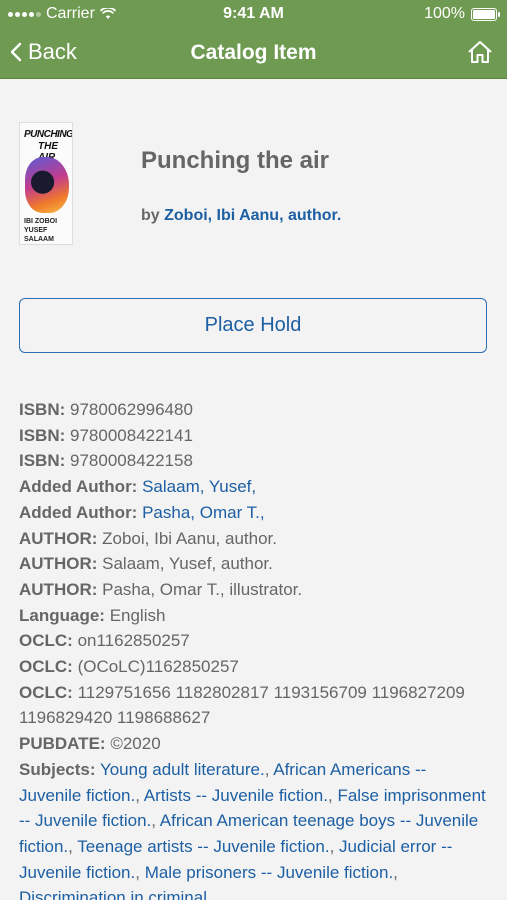 This screenshot has height=900, width=507. Describe the element at coordinates (148, 538) in the screenshot. I see `detail-row: AUTHOR: Zoboi, Ibi Aanu, author.` at that location.